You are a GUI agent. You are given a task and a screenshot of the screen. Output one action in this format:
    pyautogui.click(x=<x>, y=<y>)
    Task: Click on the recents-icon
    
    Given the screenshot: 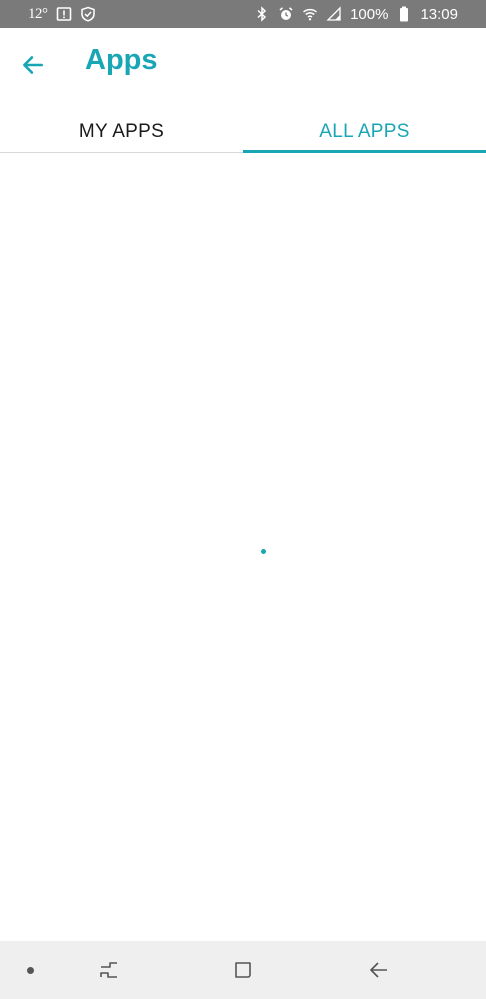 What is the action you would take?
    pyautogui.click(x=108, y=970)
    